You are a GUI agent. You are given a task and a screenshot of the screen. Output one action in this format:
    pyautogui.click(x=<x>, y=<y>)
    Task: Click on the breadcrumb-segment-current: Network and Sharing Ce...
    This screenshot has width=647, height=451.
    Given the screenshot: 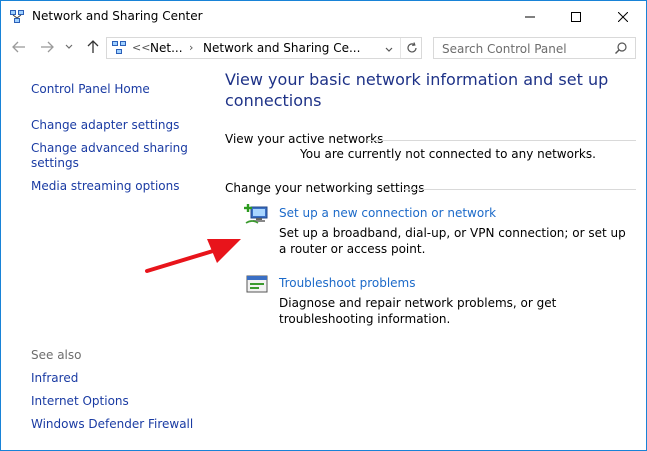 What is the action you would take?
    pyautogui.click(x=281, y=48)
    